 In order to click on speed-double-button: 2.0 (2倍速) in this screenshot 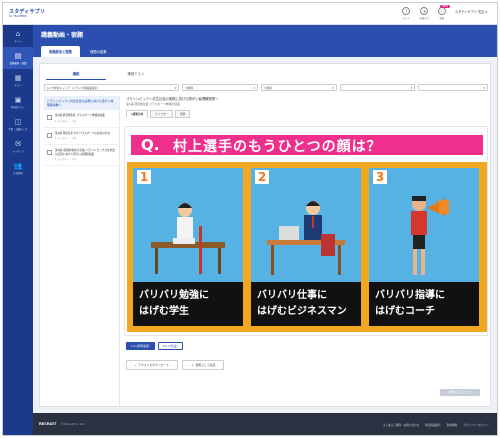, I will do `click(170, 346)`.